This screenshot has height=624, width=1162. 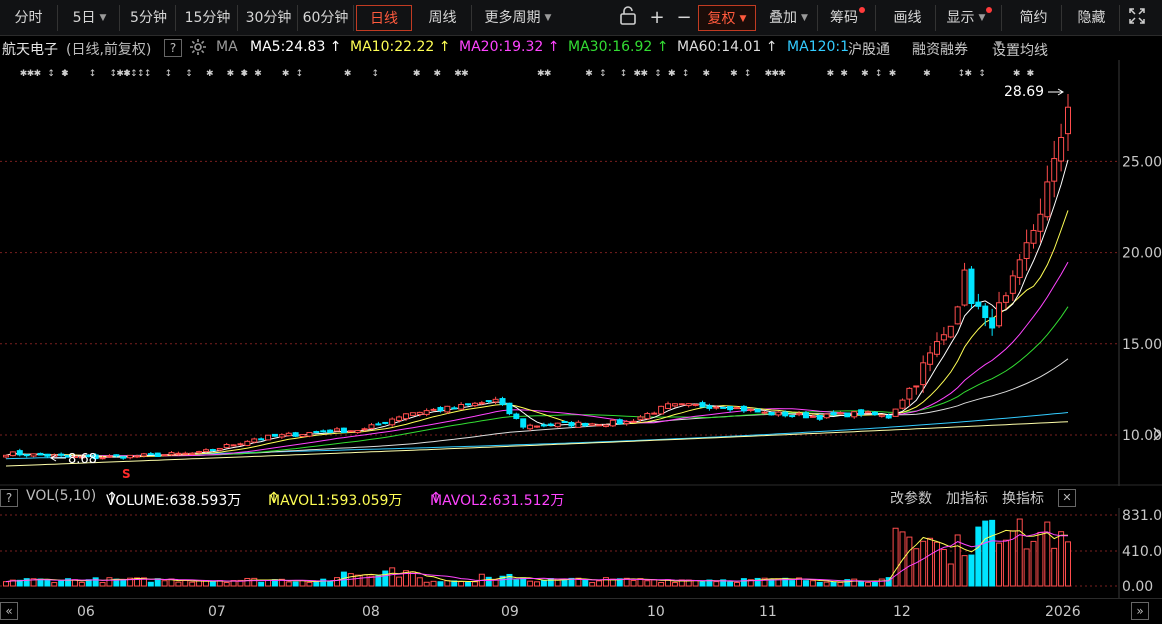 What do you see at coordinates (581, 553) in the screenshot?
I see `volume-chart: 831.00 410.00 0.00` at bounding box center [581, 553].